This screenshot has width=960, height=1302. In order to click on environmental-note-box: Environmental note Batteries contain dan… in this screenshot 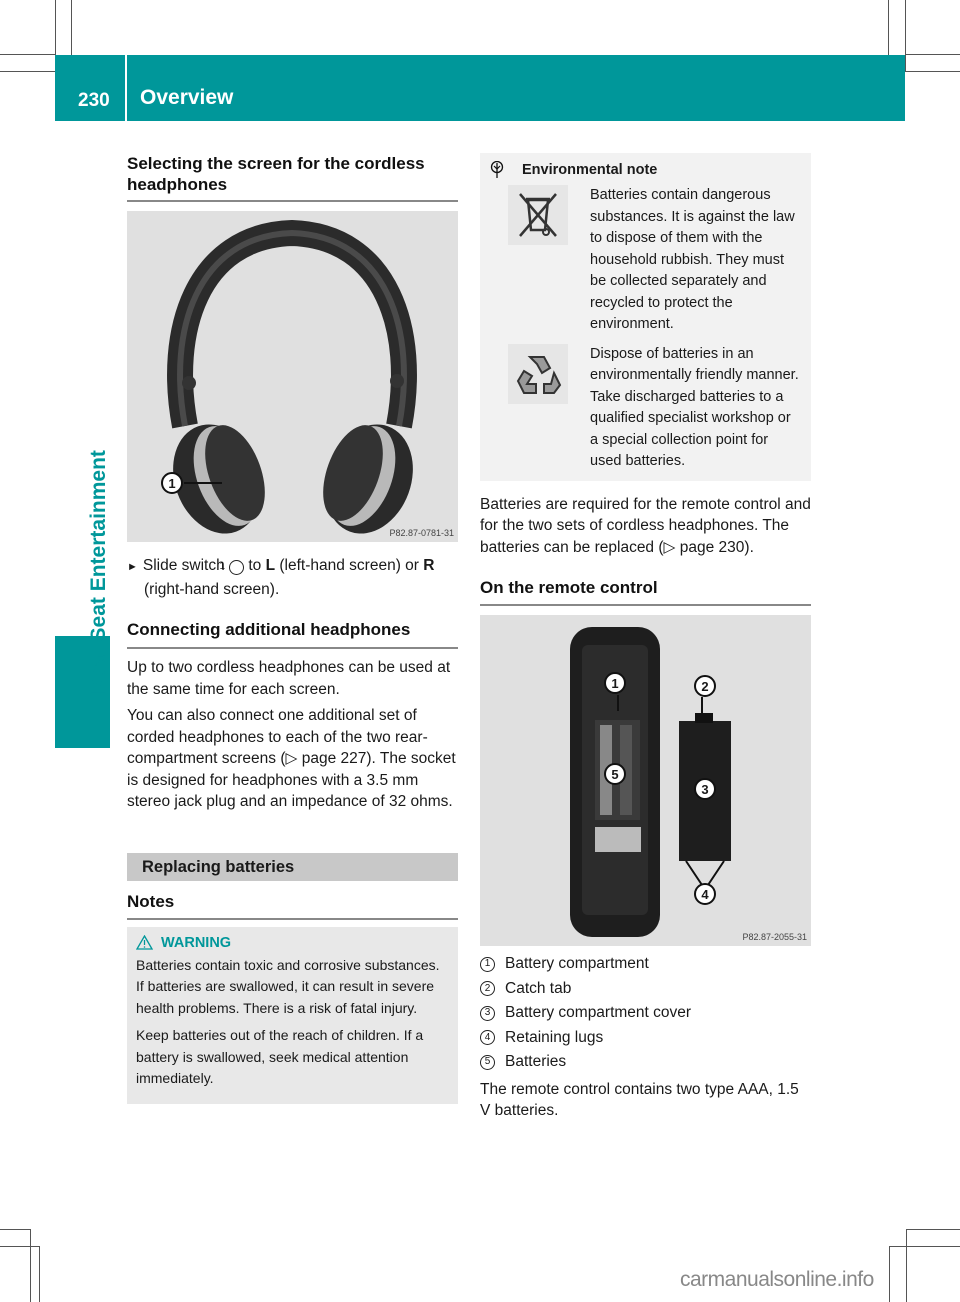, I will do `click(645, 317)`.